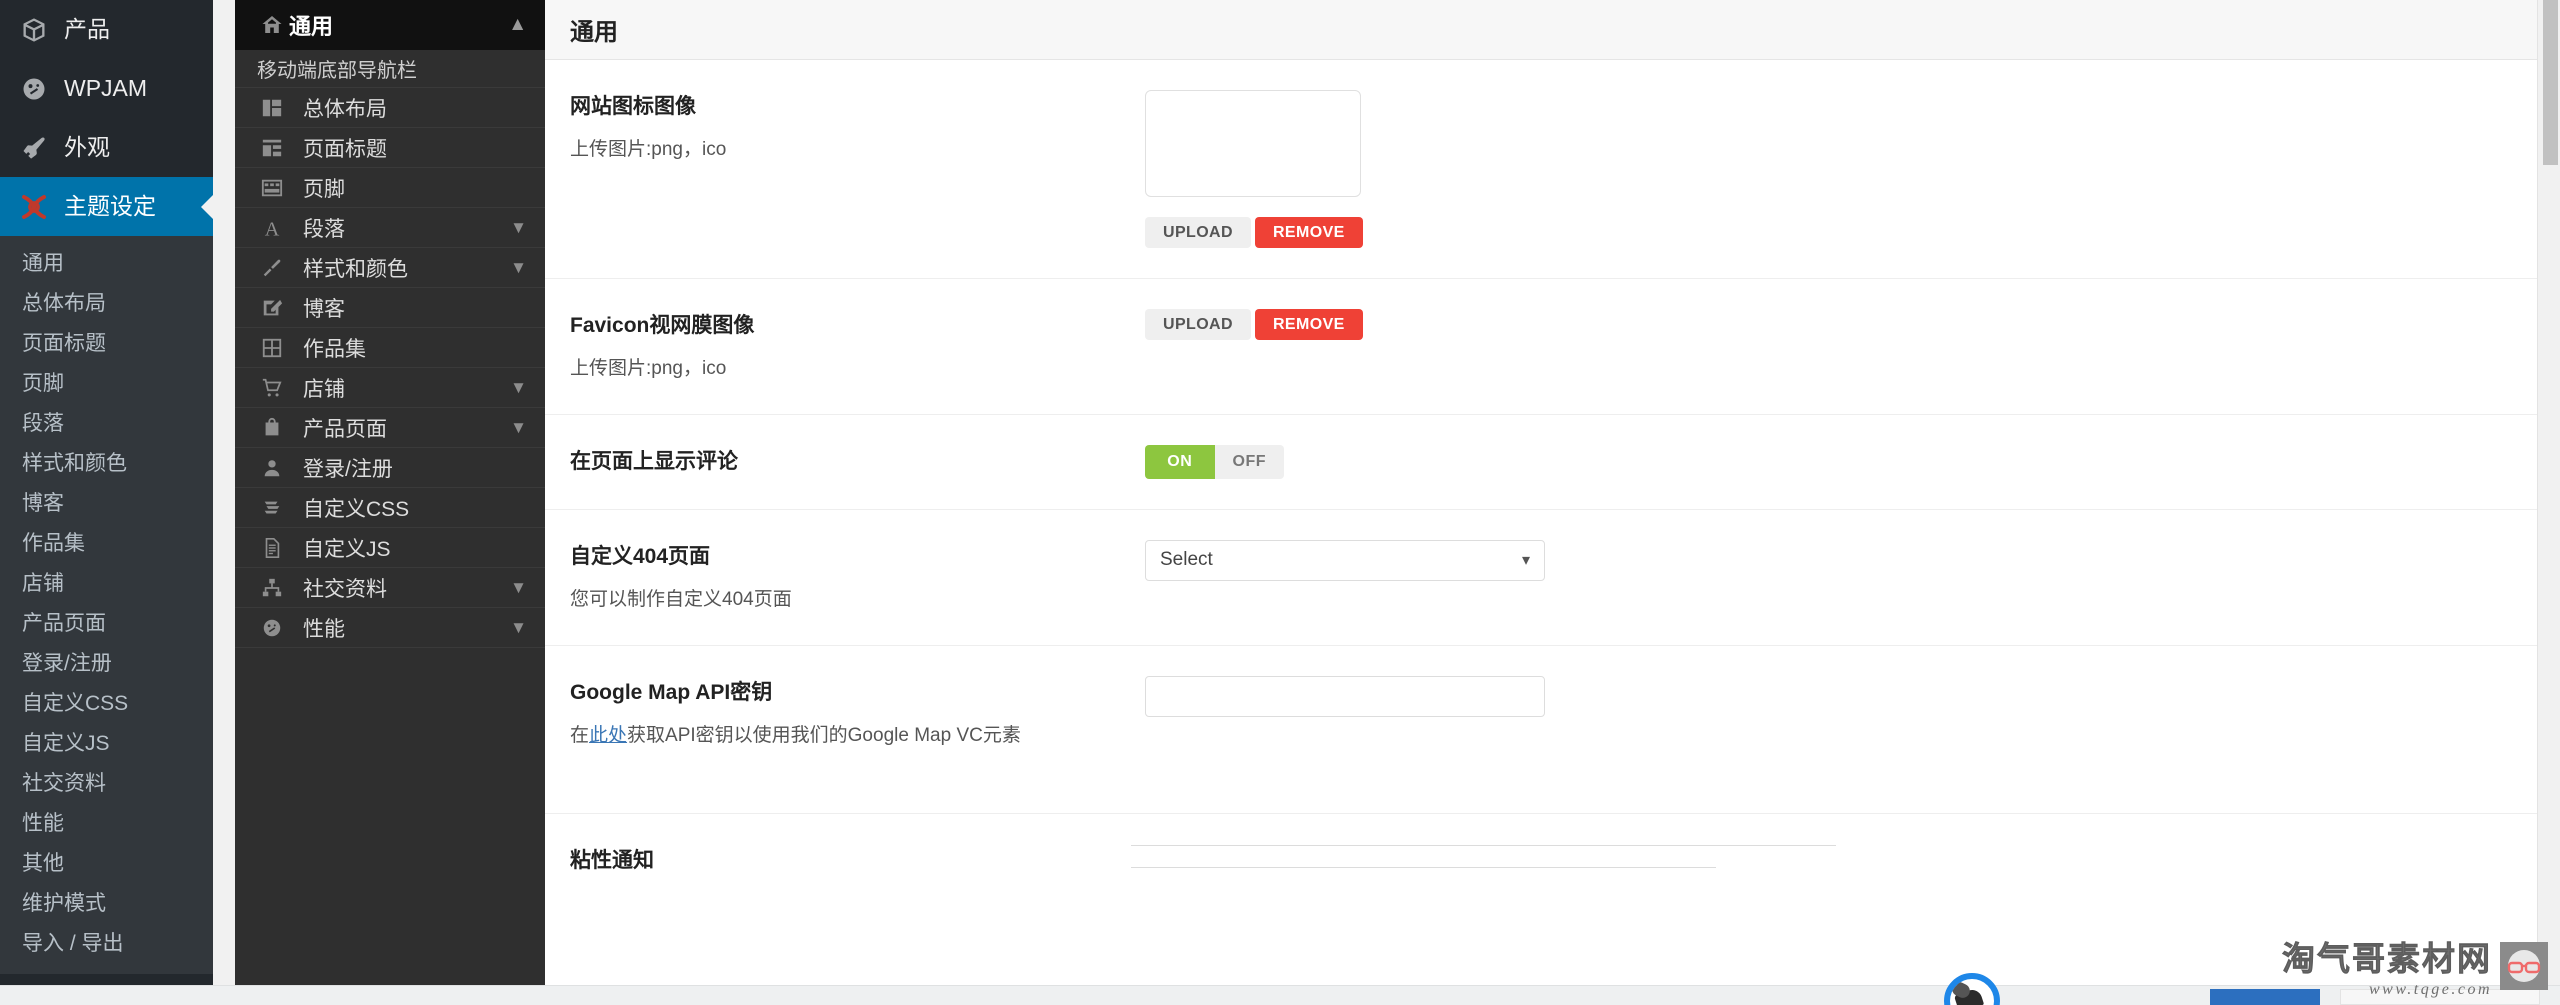 The image size is (2560, 1005). Describe the element at coordinates (106, 864) in the screenshot. I see `submenu-item-other: 其他` at that location.